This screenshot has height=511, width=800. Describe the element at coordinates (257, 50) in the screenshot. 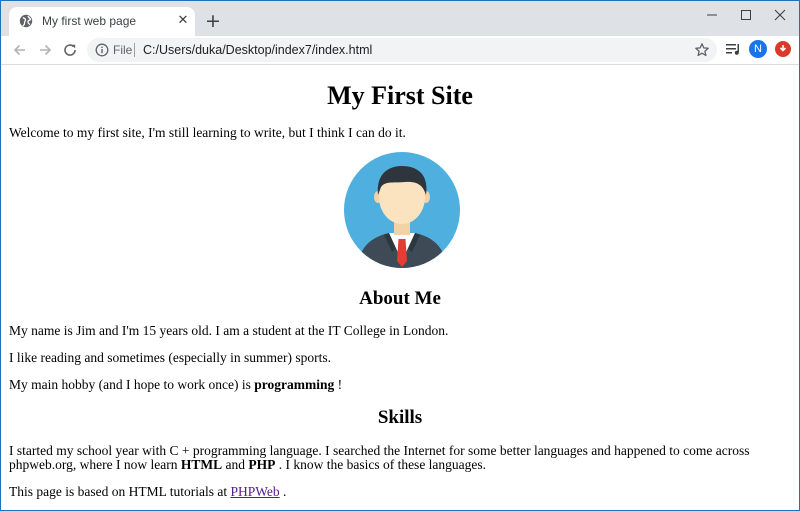

I see `url-text: C:/Users/duka/Desktop/index7/index.html` at that location.